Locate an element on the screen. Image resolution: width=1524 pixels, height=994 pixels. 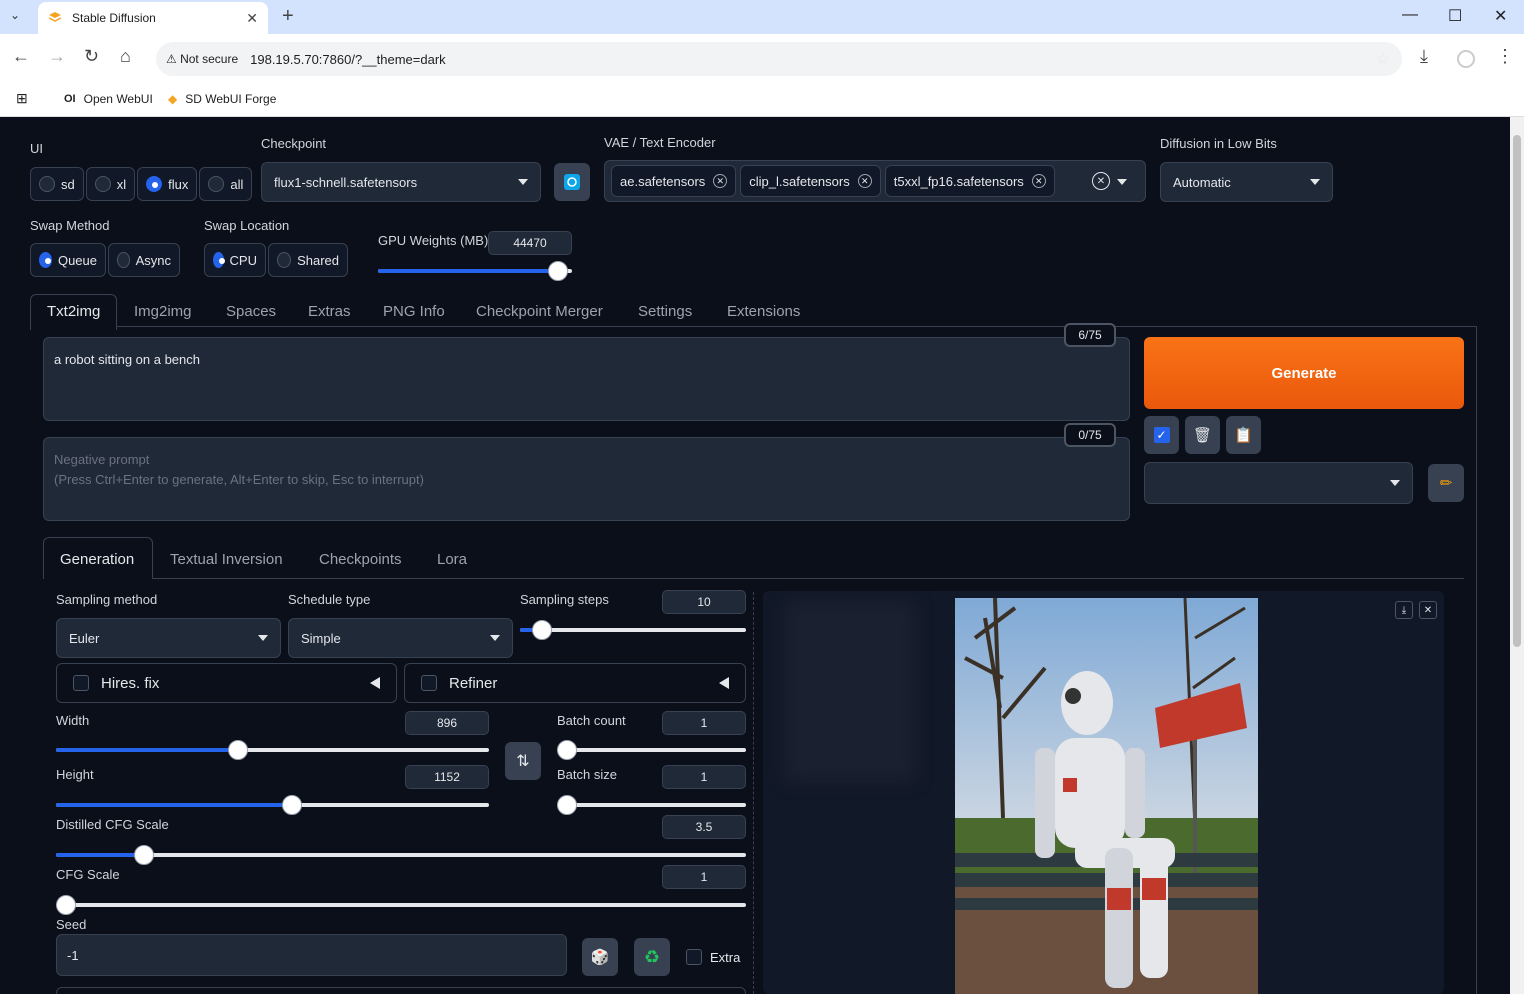
page-scrollbar is located at coordinates (1517, 555).